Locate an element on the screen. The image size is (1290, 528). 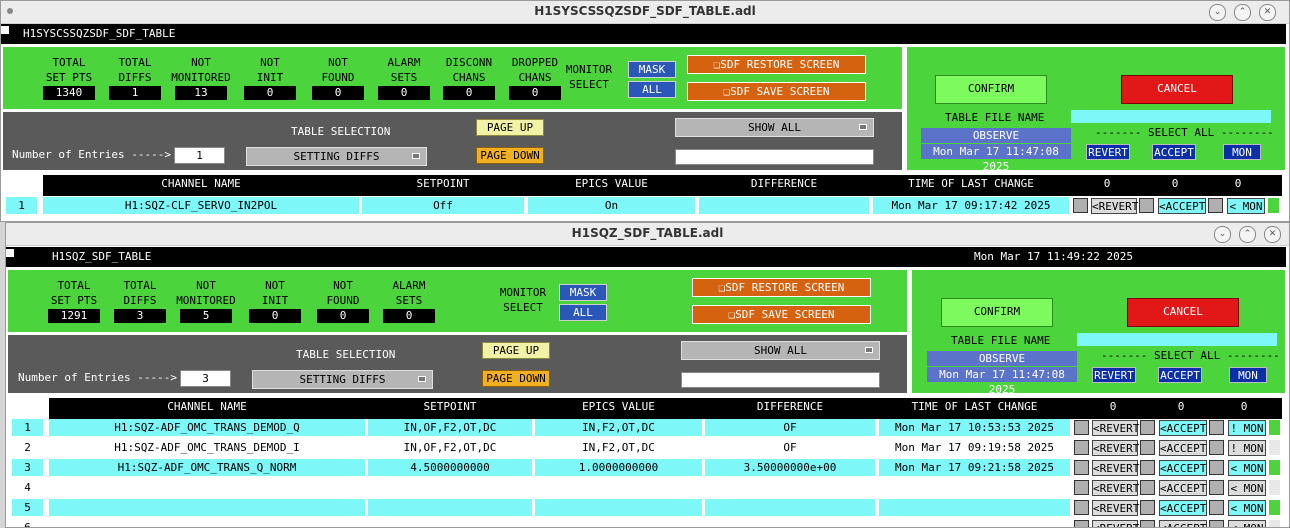
window-titlebar: H1SYSCSSQZSDF_SDF_TABLE.adl ⌄ ⌃ ✕ is located at coordinates (645, 12).